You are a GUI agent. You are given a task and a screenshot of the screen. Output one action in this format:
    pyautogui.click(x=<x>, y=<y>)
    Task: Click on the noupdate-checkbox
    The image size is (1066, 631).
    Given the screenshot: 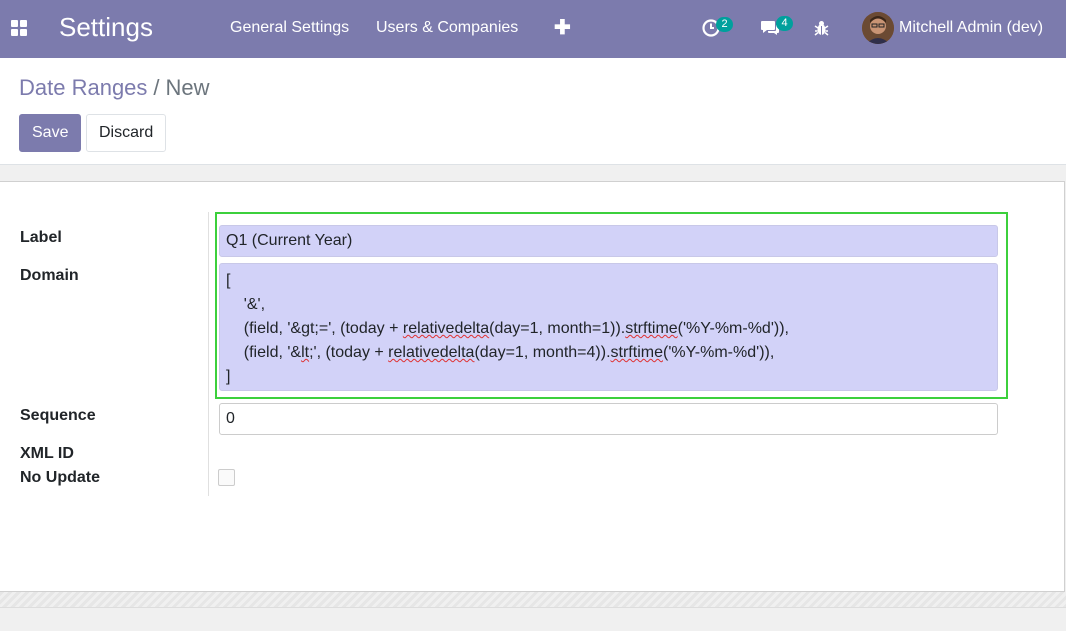 What is the action you would take?
    pyautogui.click(x=226, y=477)
    